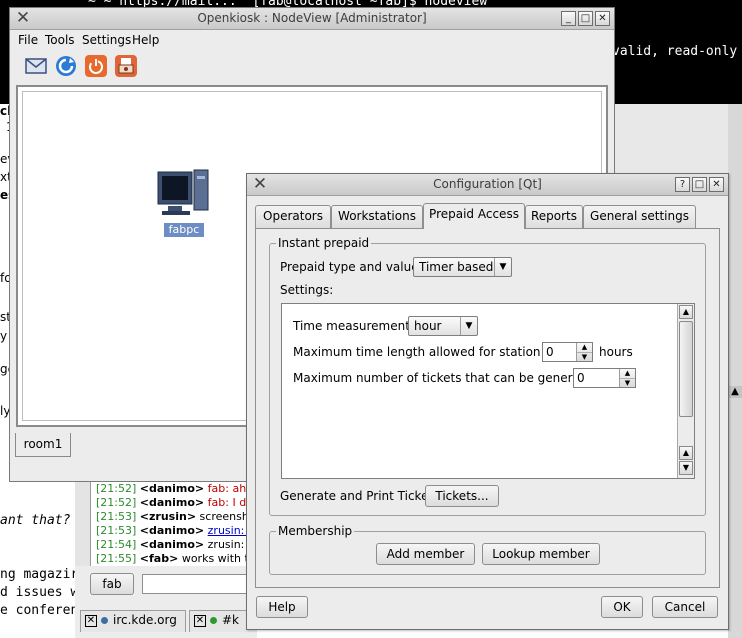 Image resolution: width=742 pixels, height=638 pixels. I want to click on dialog-title: Configuration [Qt], so click(487, 184).